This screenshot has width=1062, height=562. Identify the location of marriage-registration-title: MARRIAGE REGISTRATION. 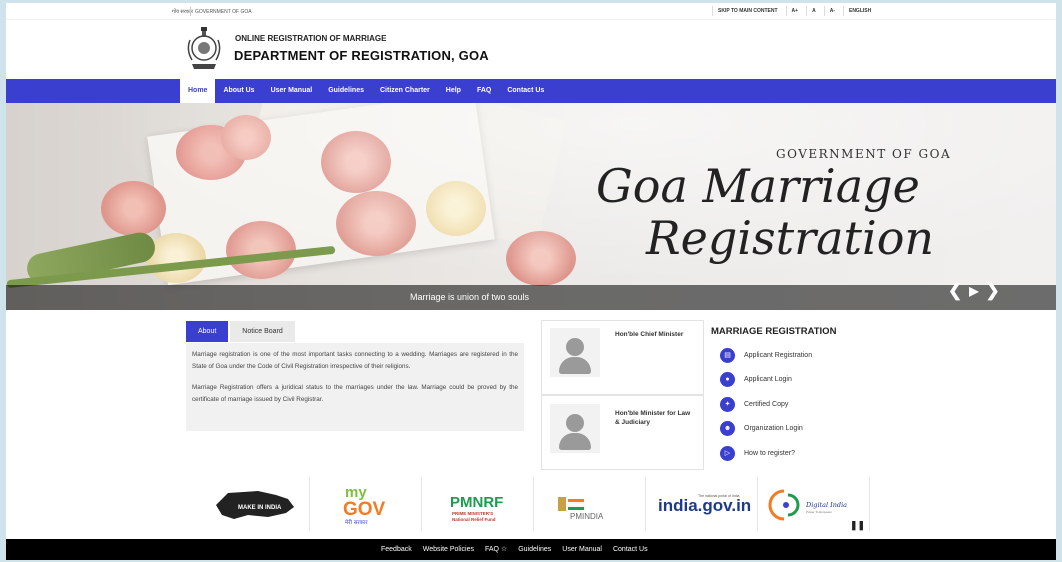
(774, 331).